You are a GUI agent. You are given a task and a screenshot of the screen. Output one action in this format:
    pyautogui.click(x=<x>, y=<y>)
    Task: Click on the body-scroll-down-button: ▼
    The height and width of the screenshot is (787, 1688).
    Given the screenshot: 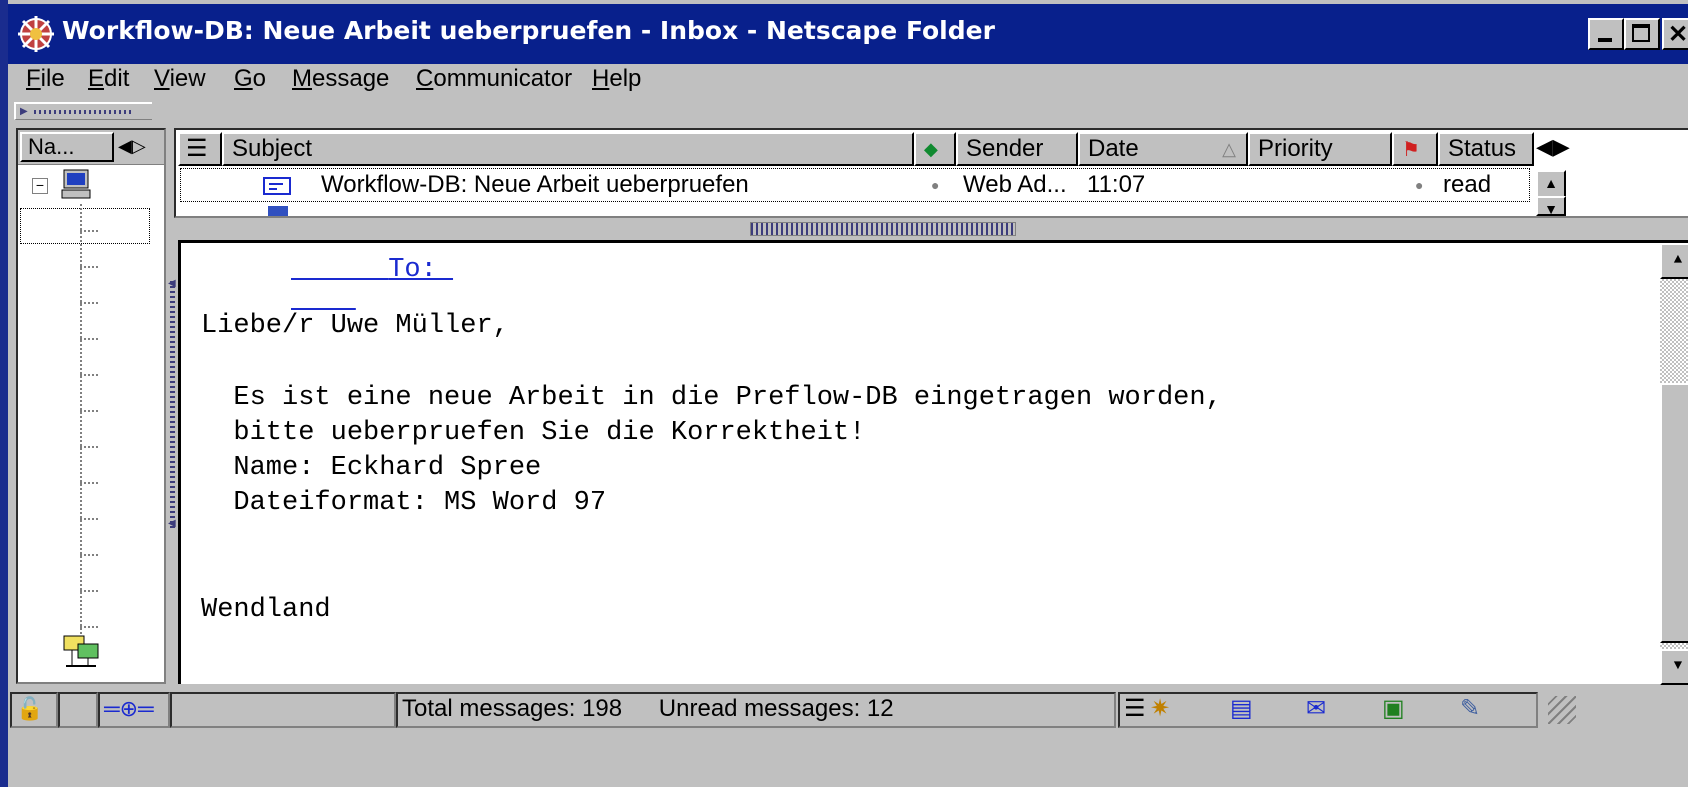 What is the action you would take?
    pyautogui.click(x=1674, y=667)
    